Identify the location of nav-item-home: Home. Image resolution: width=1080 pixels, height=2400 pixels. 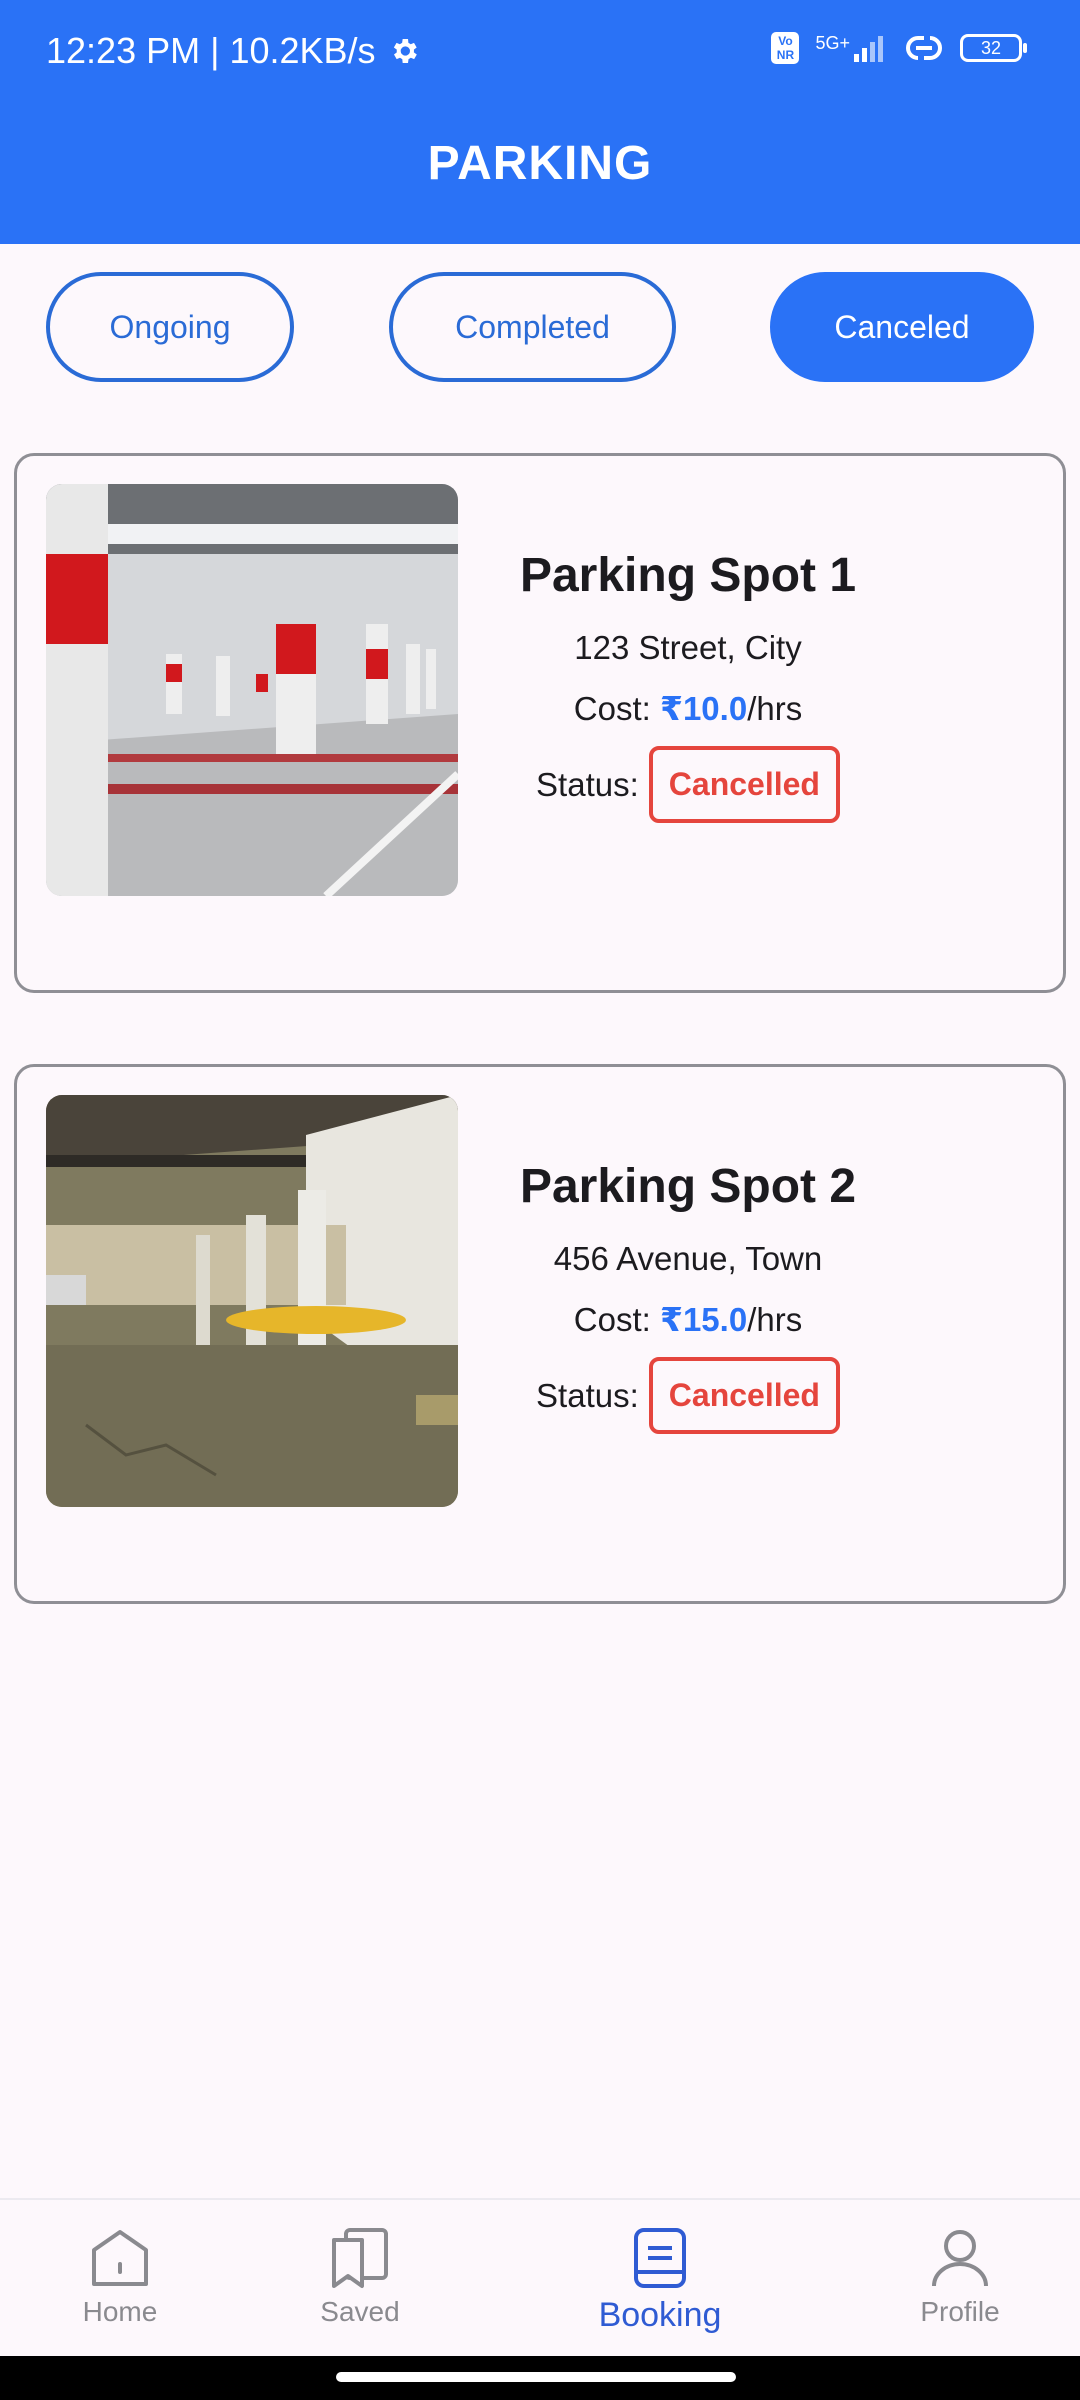
(120, 2277).